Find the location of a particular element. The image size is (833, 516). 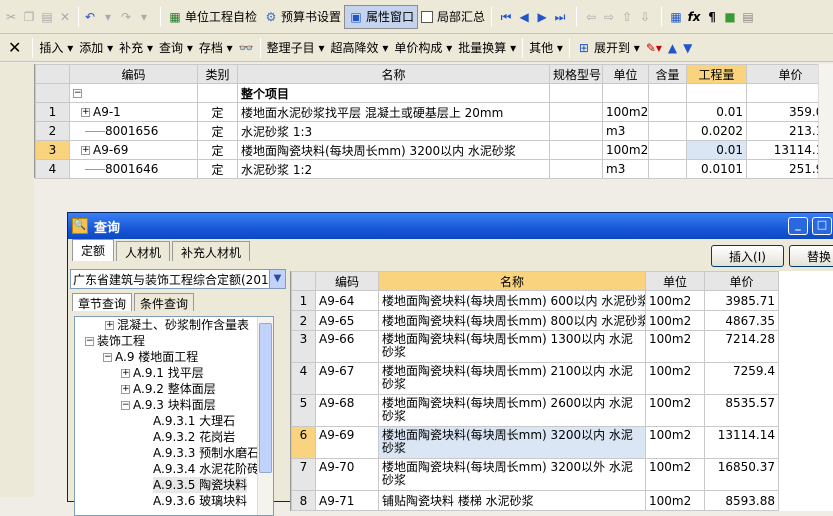

code-cell: A9-68 is located at coordinates (347, 411).